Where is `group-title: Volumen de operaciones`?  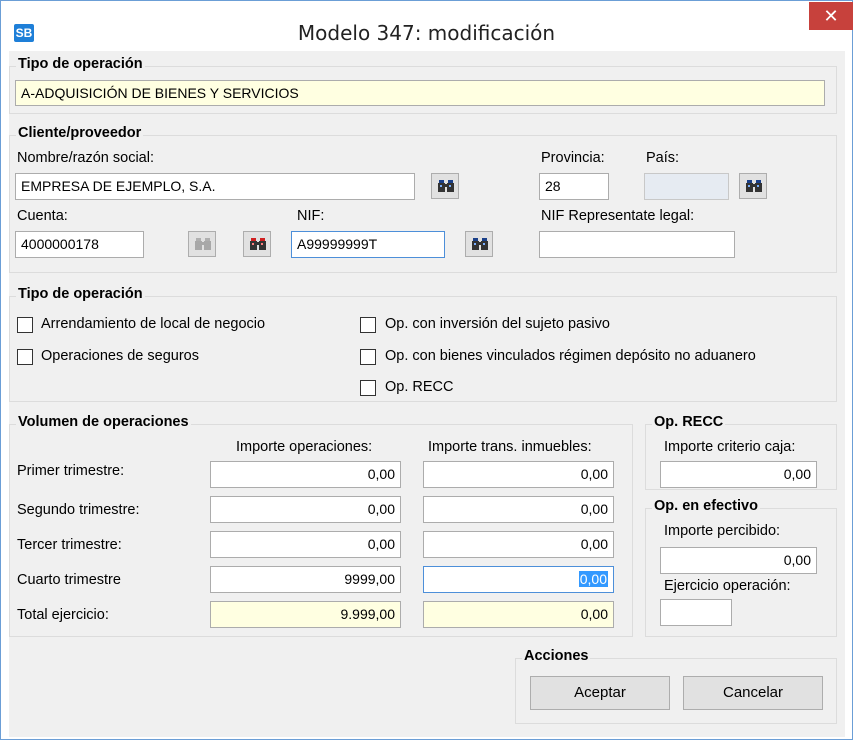 group-title: Volumen de operaciones is located at coordinates (103, 422).